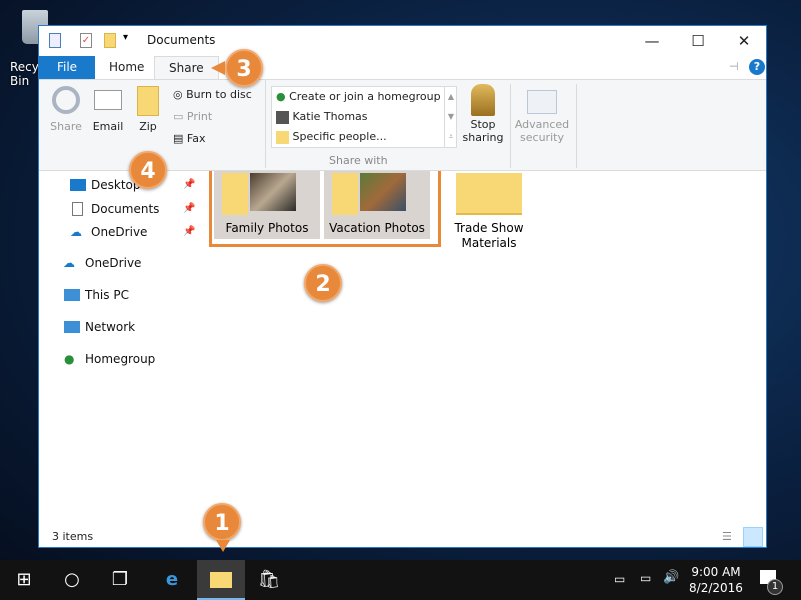  Describe the element at coordinates (542, 137) in the screenshot. I see `security-label: security` at that location.